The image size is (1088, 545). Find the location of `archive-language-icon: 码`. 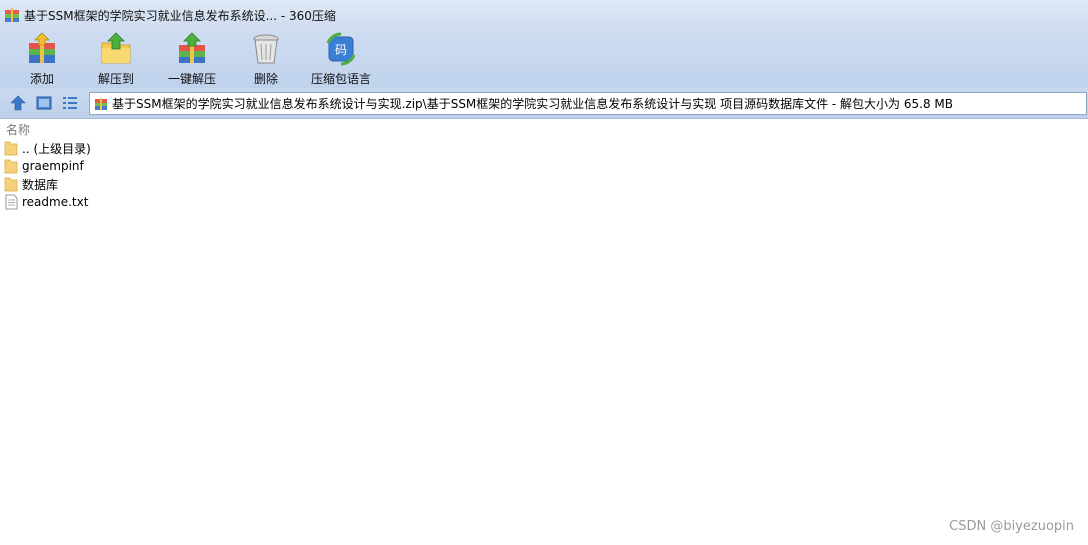

archive-language-icon: 码 is located at coordinates (341, 49).